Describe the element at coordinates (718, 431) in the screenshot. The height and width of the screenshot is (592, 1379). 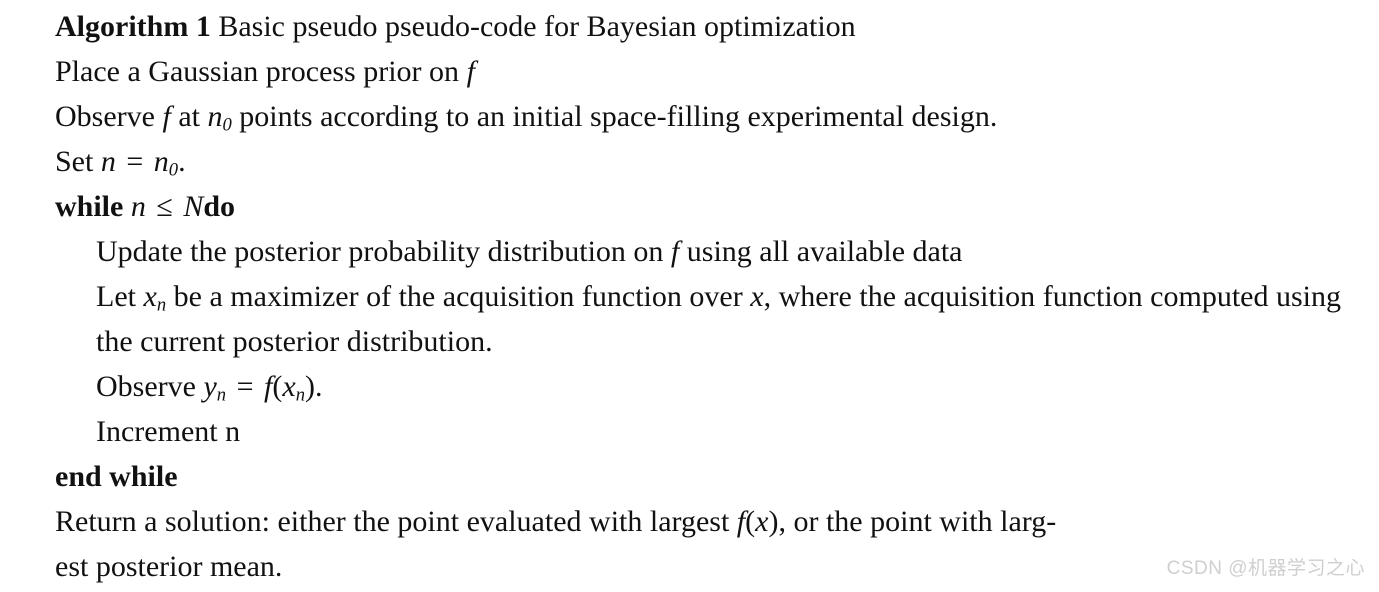
I see `algorithm-line-increment-n: Increment n` at that location.